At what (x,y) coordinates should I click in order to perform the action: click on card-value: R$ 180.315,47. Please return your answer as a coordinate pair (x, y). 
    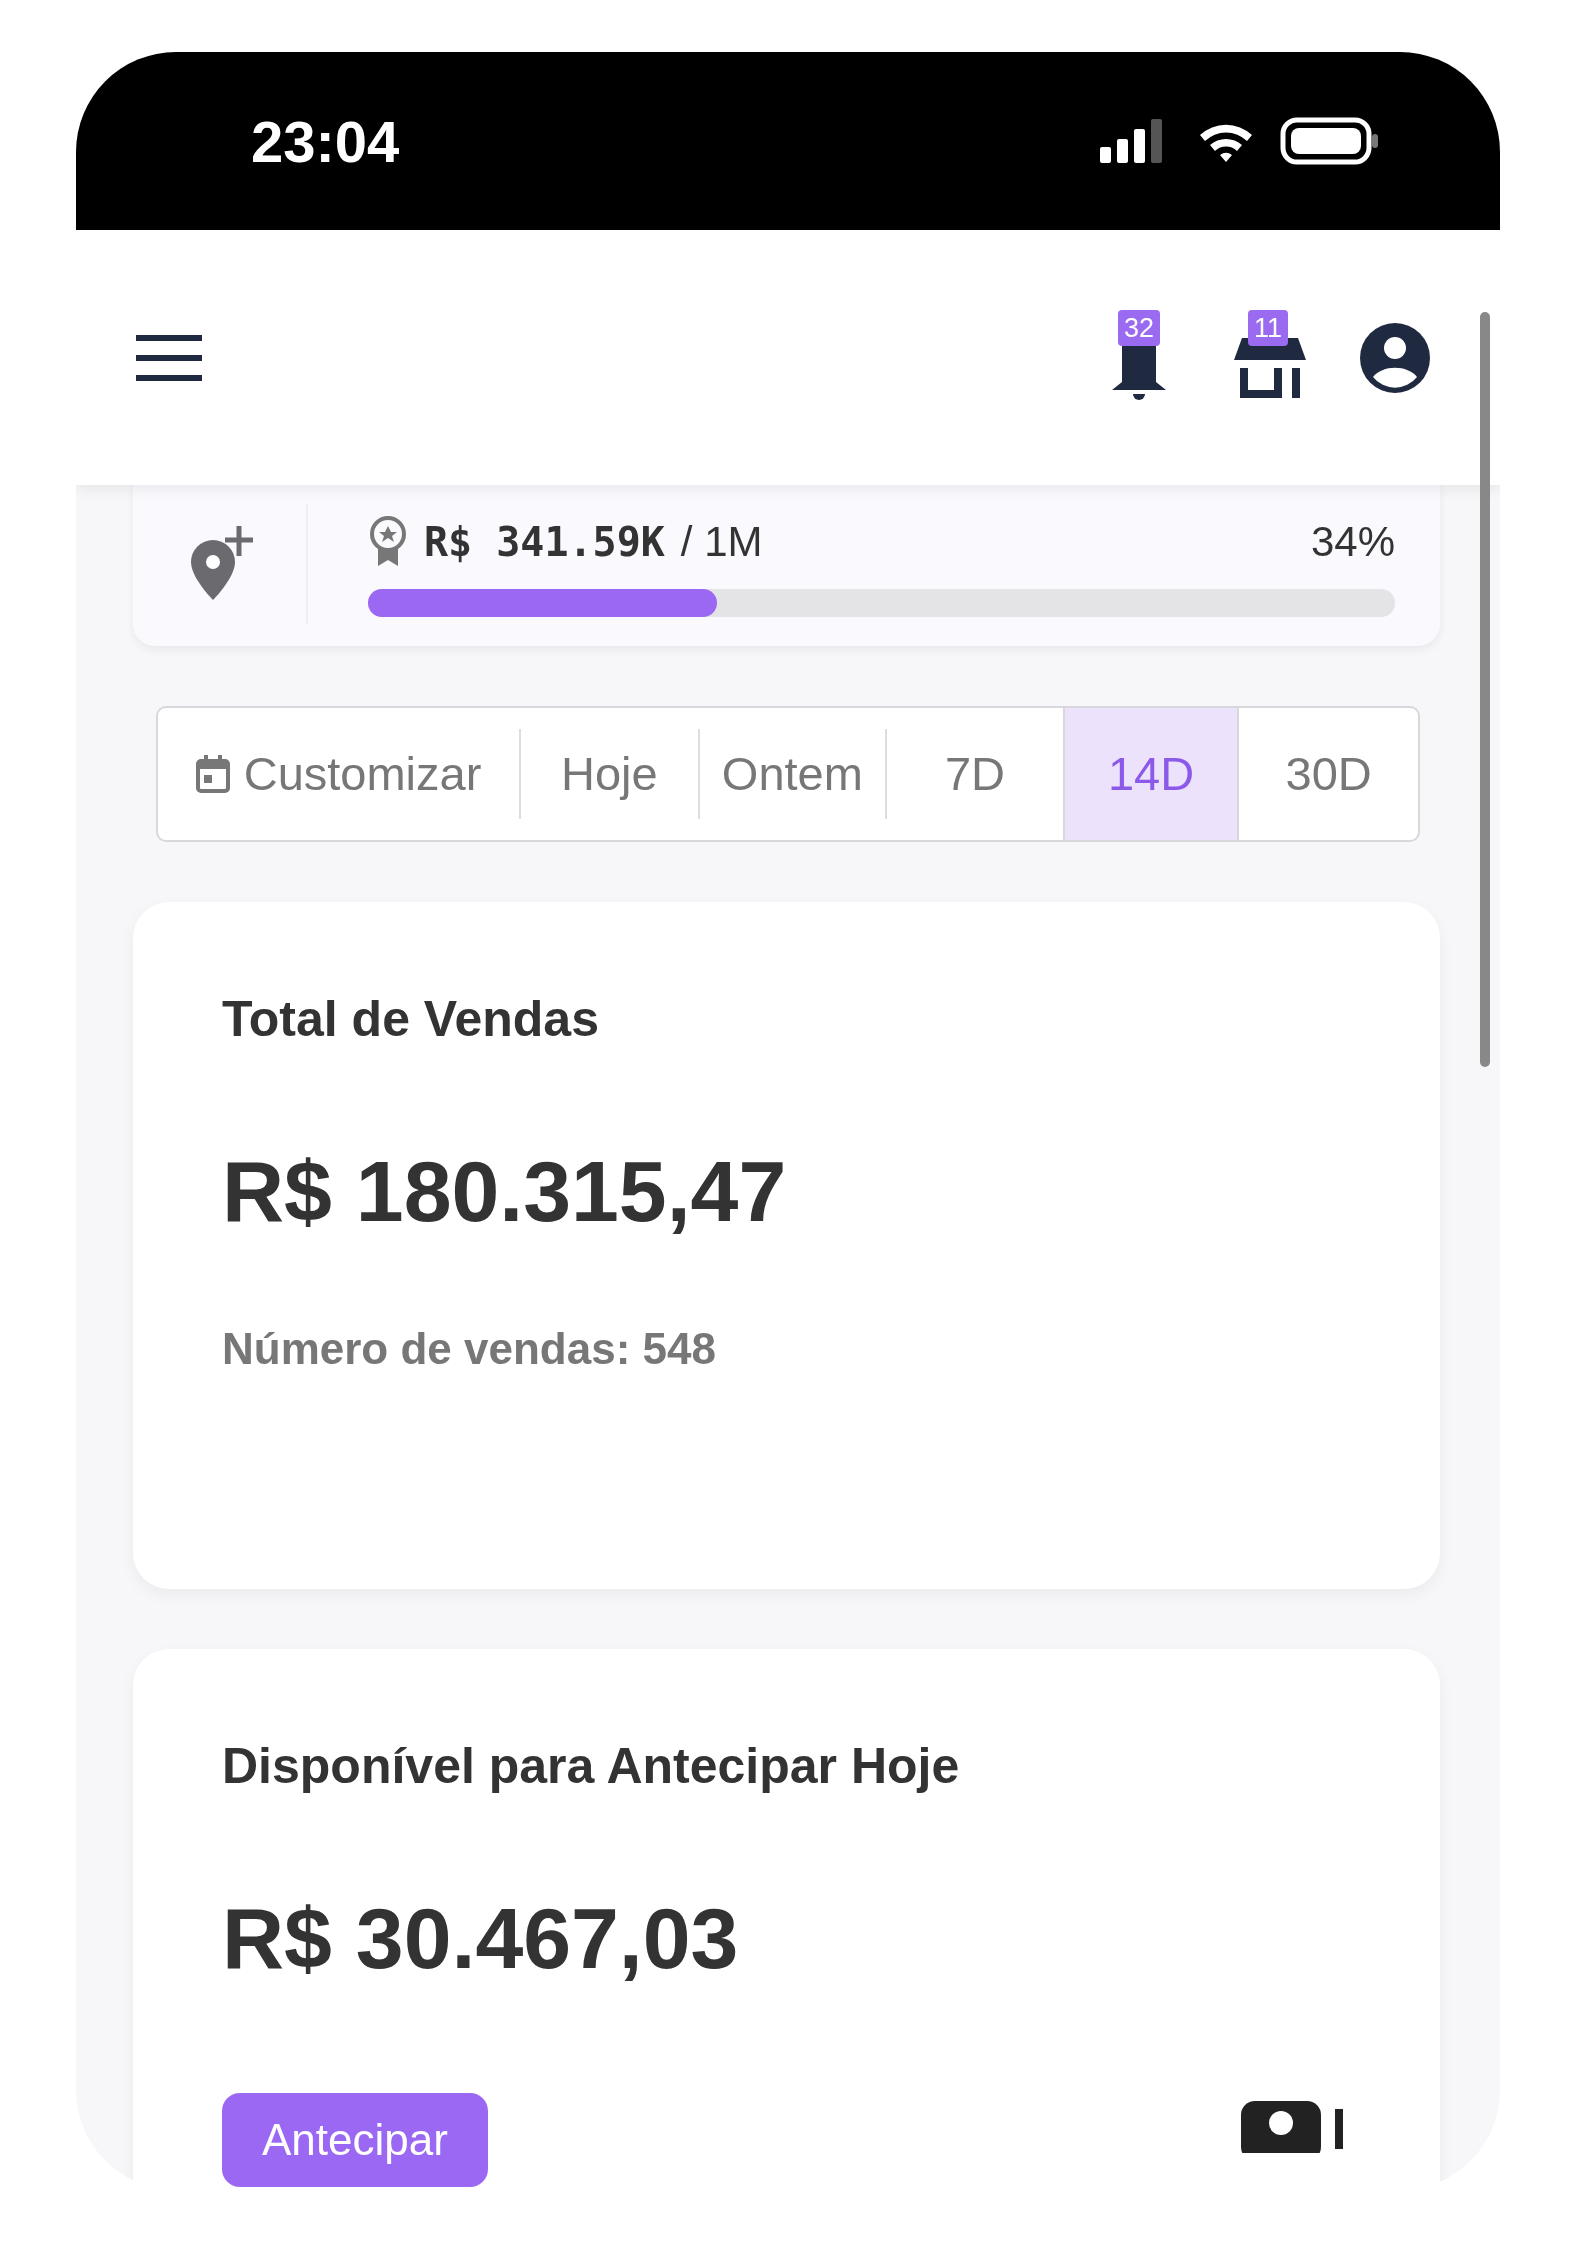
    Looking at the image, I should click on (505, 1191).